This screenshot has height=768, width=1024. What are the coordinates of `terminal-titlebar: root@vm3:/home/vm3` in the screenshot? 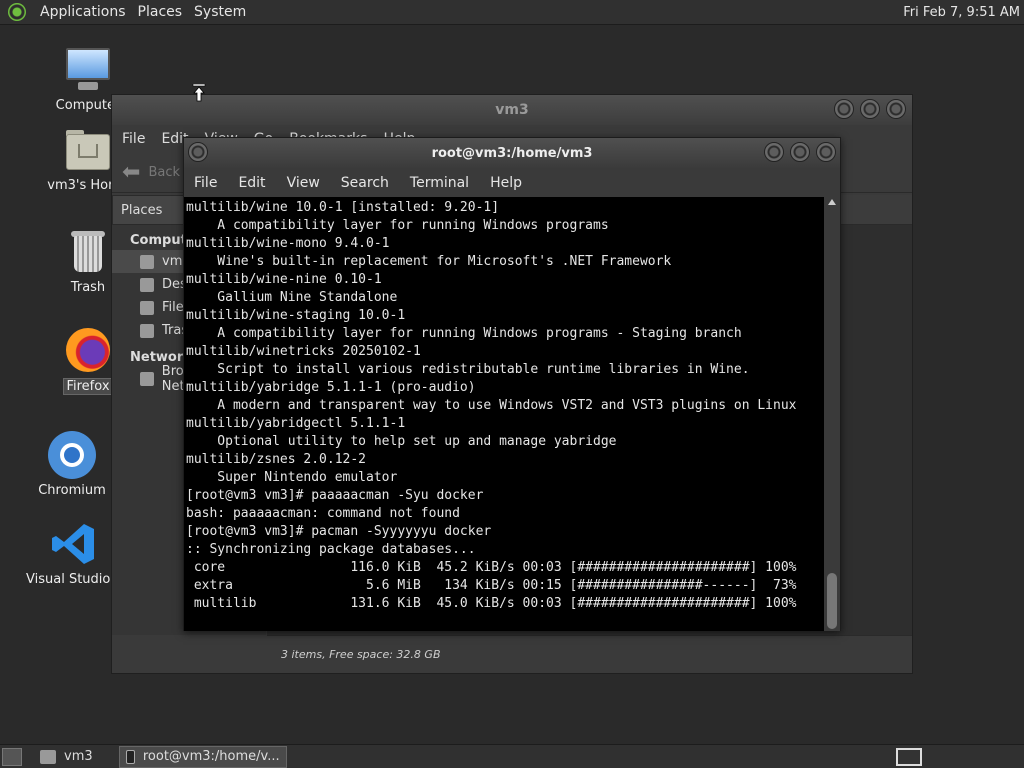 It's located at (512, 153).